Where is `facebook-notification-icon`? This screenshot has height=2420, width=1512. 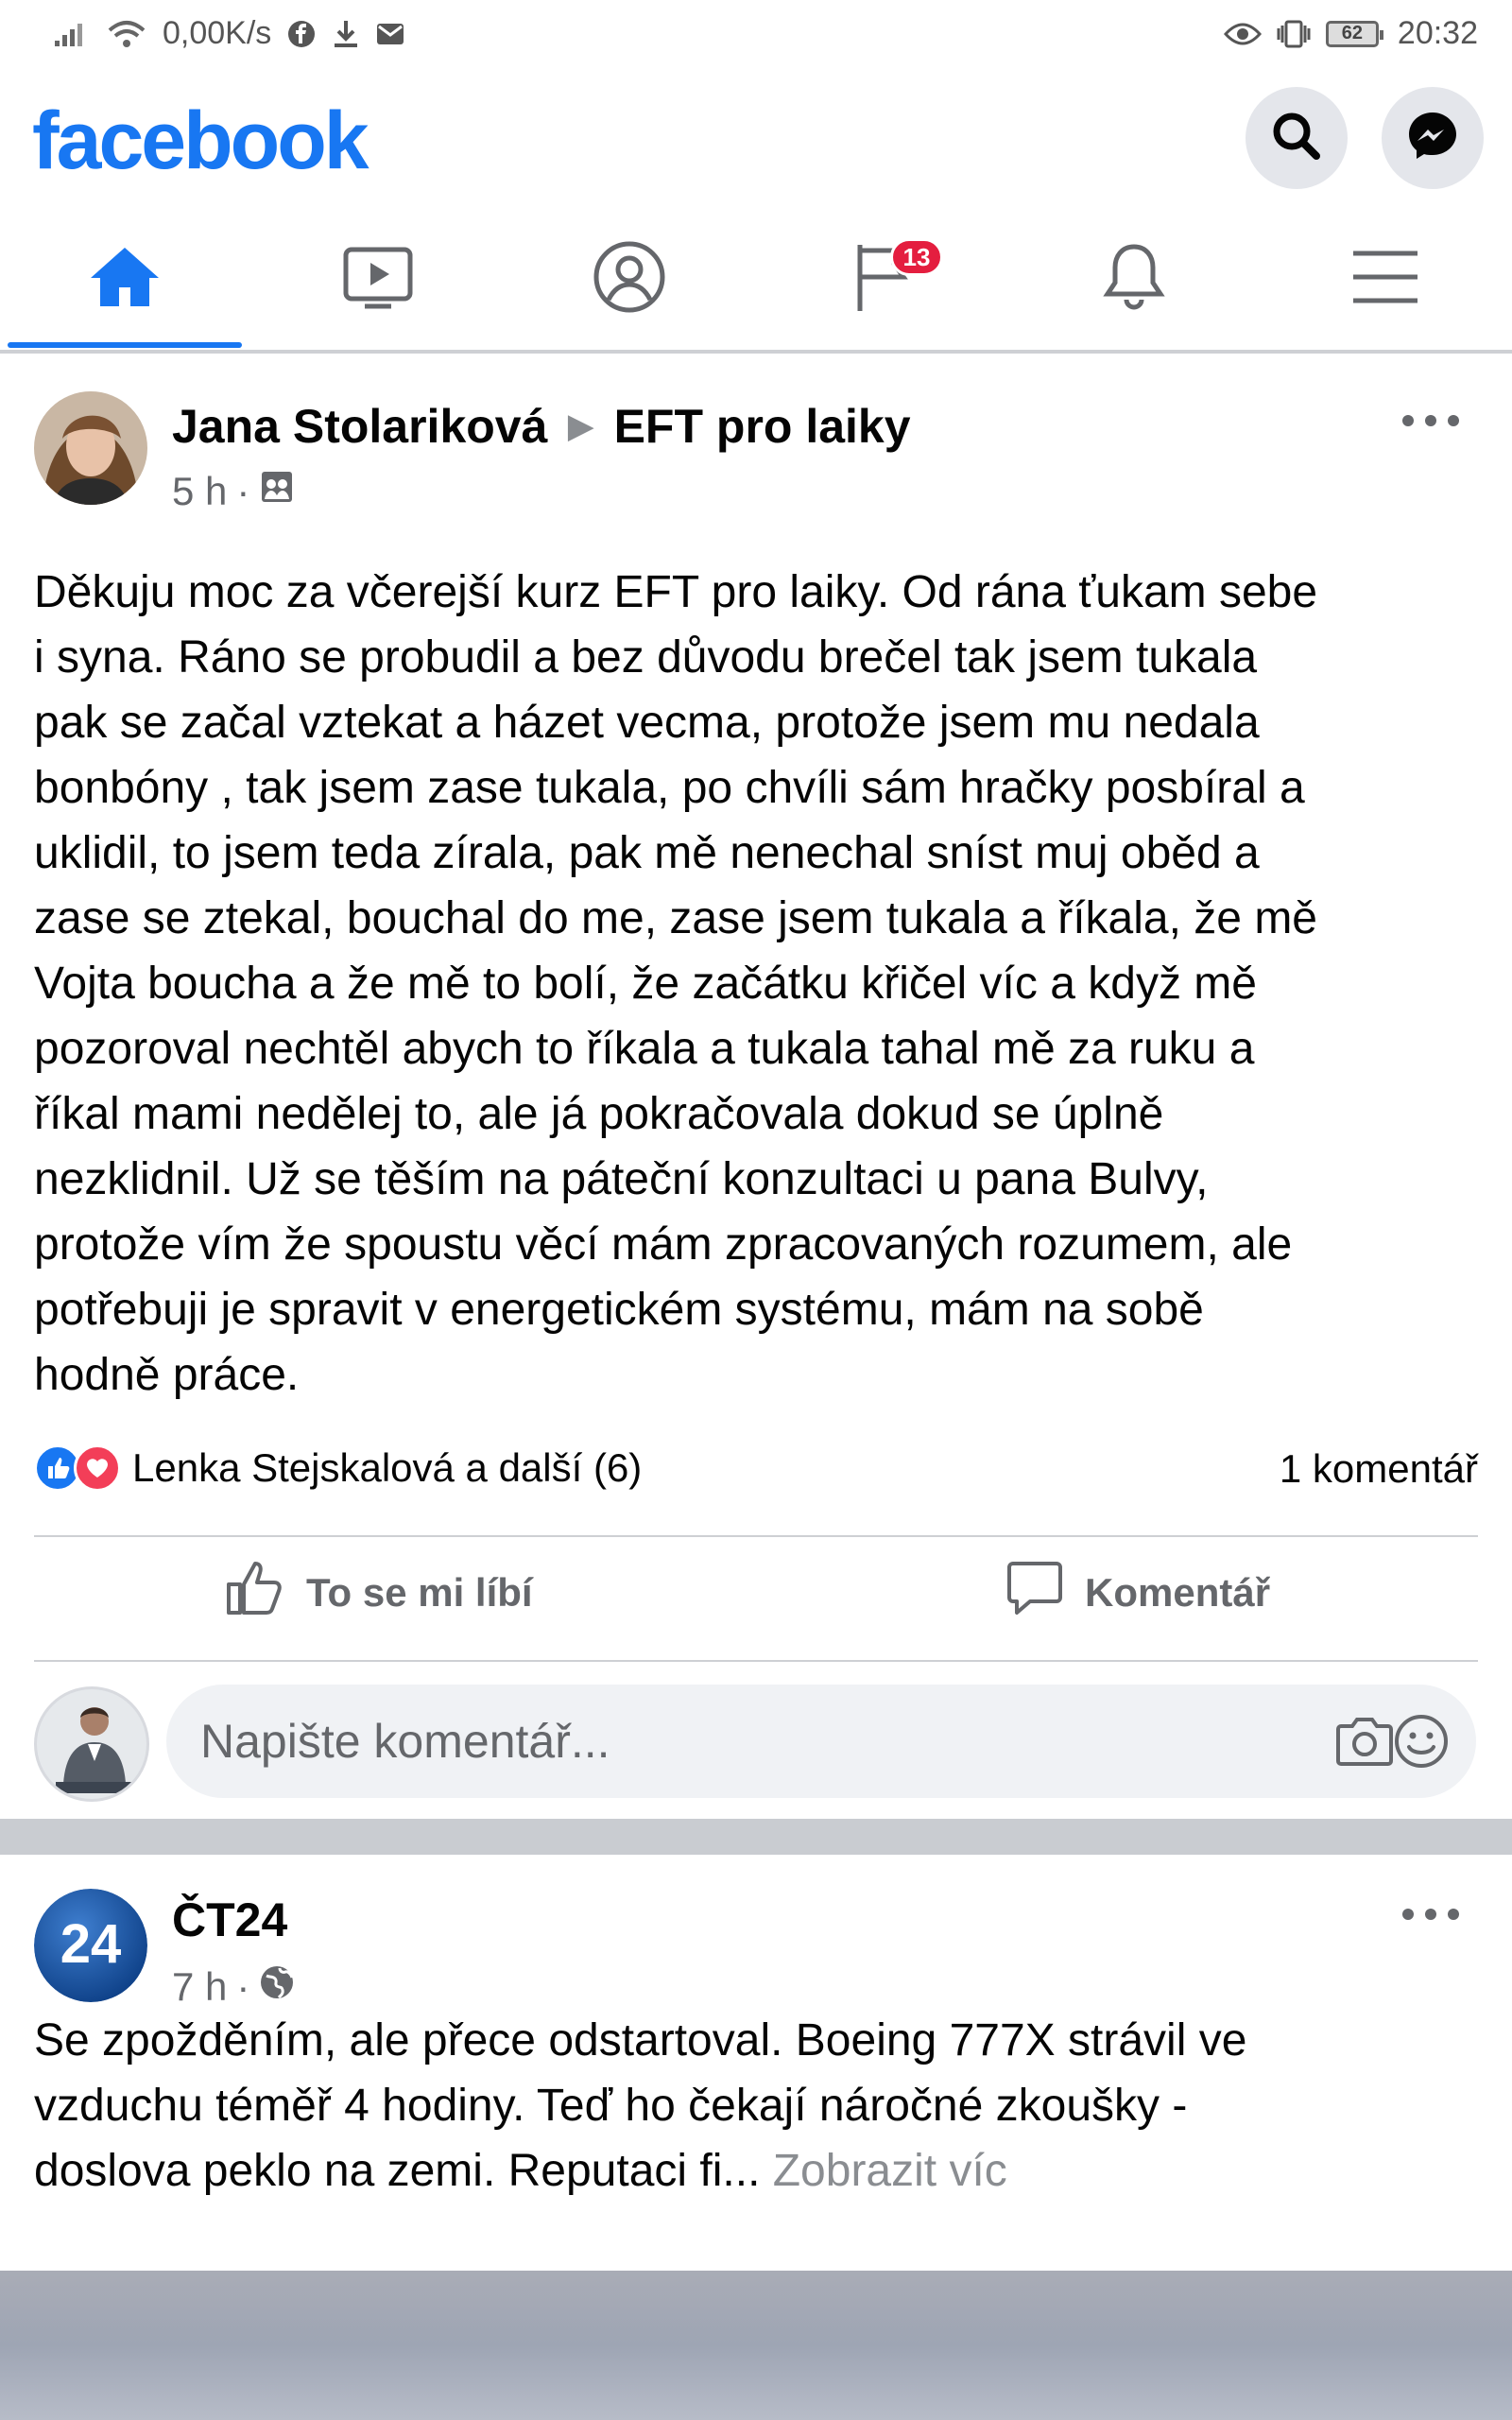
facebook-notification-icon is located at coordinates (301, 34).